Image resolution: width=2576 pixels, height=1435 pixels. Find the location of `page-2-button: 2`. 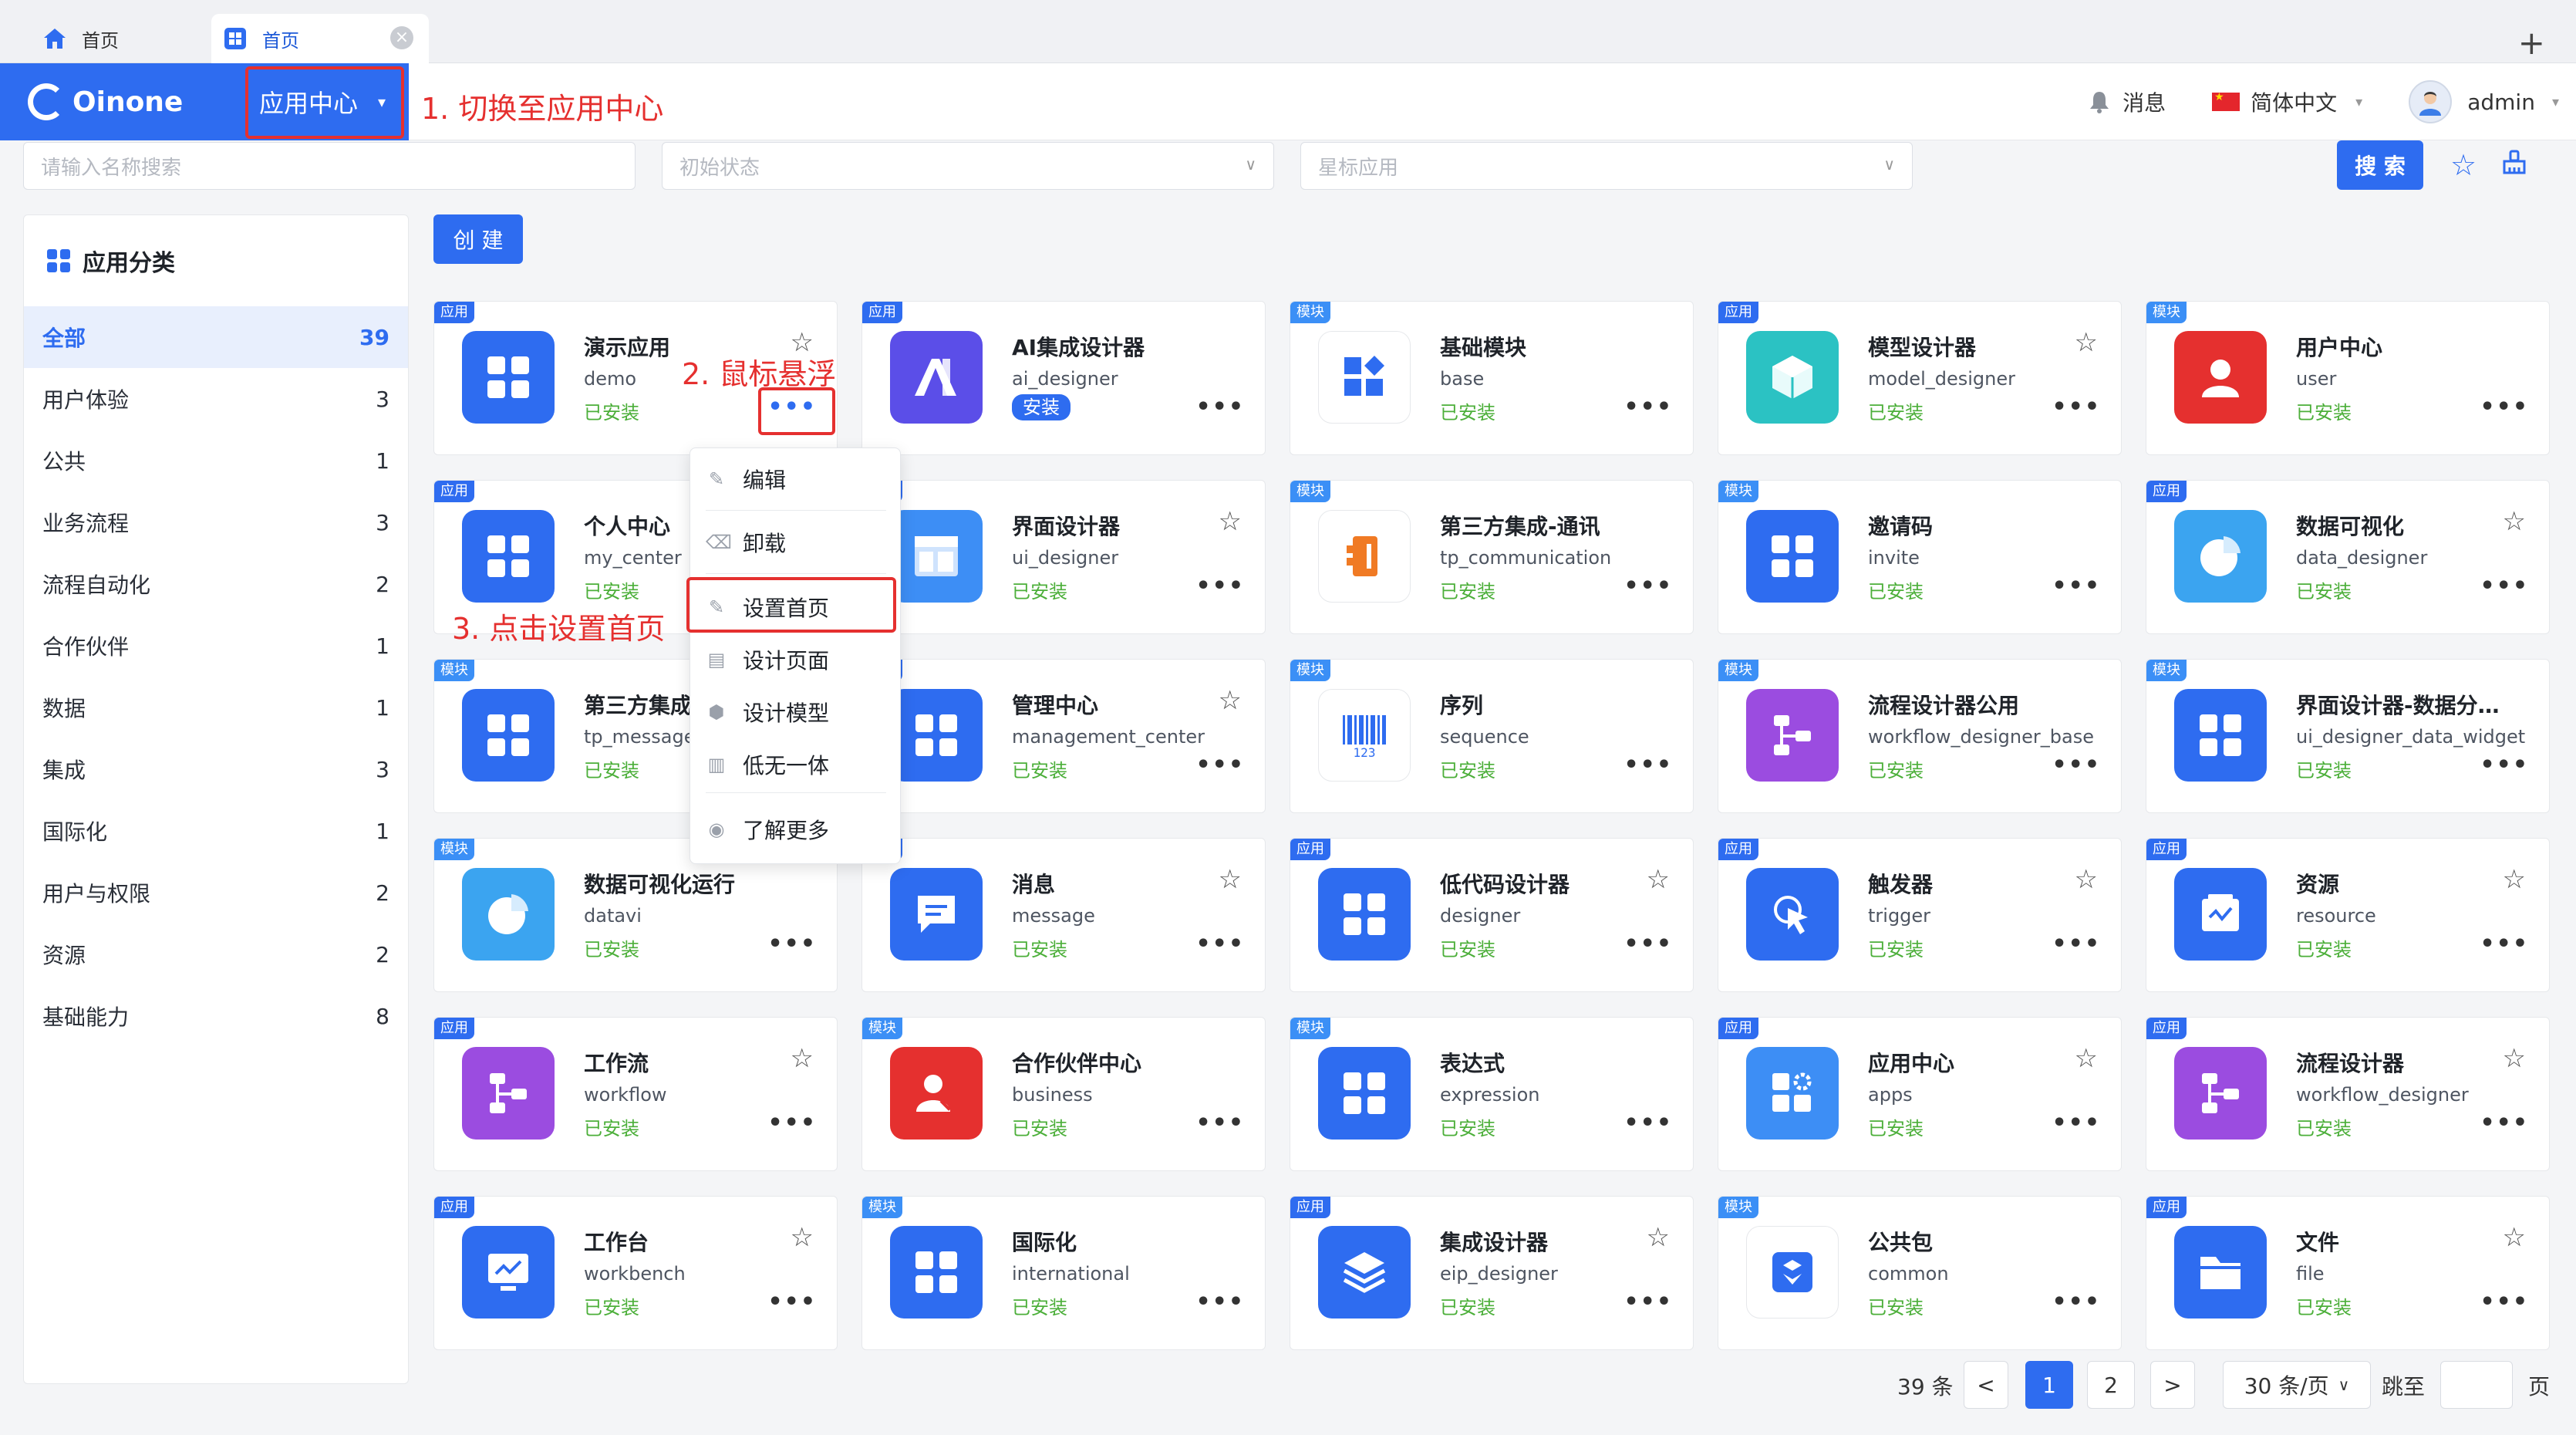

page-2-button: 2 is located at coordinates (2111, 1385).